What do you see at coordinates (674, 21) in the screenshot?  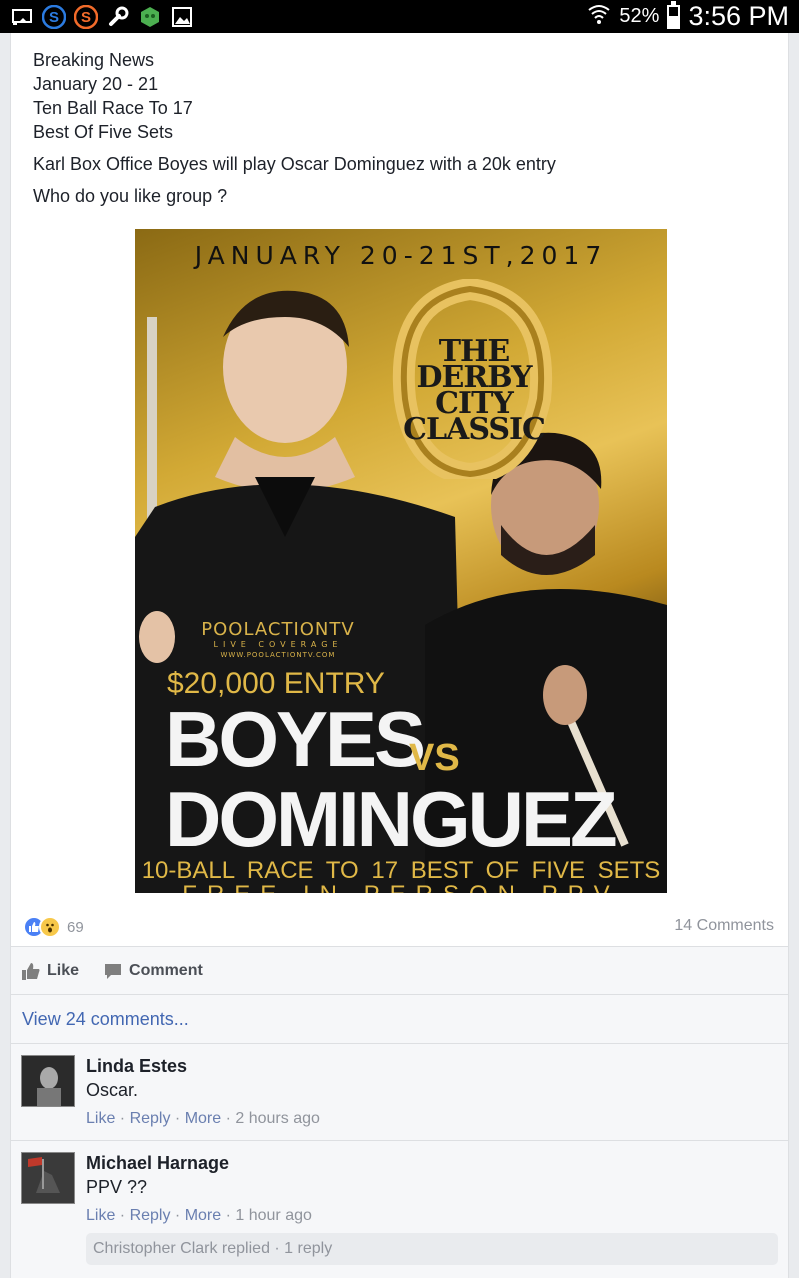 I see `battery-fill` at bounding box center [674, 21].